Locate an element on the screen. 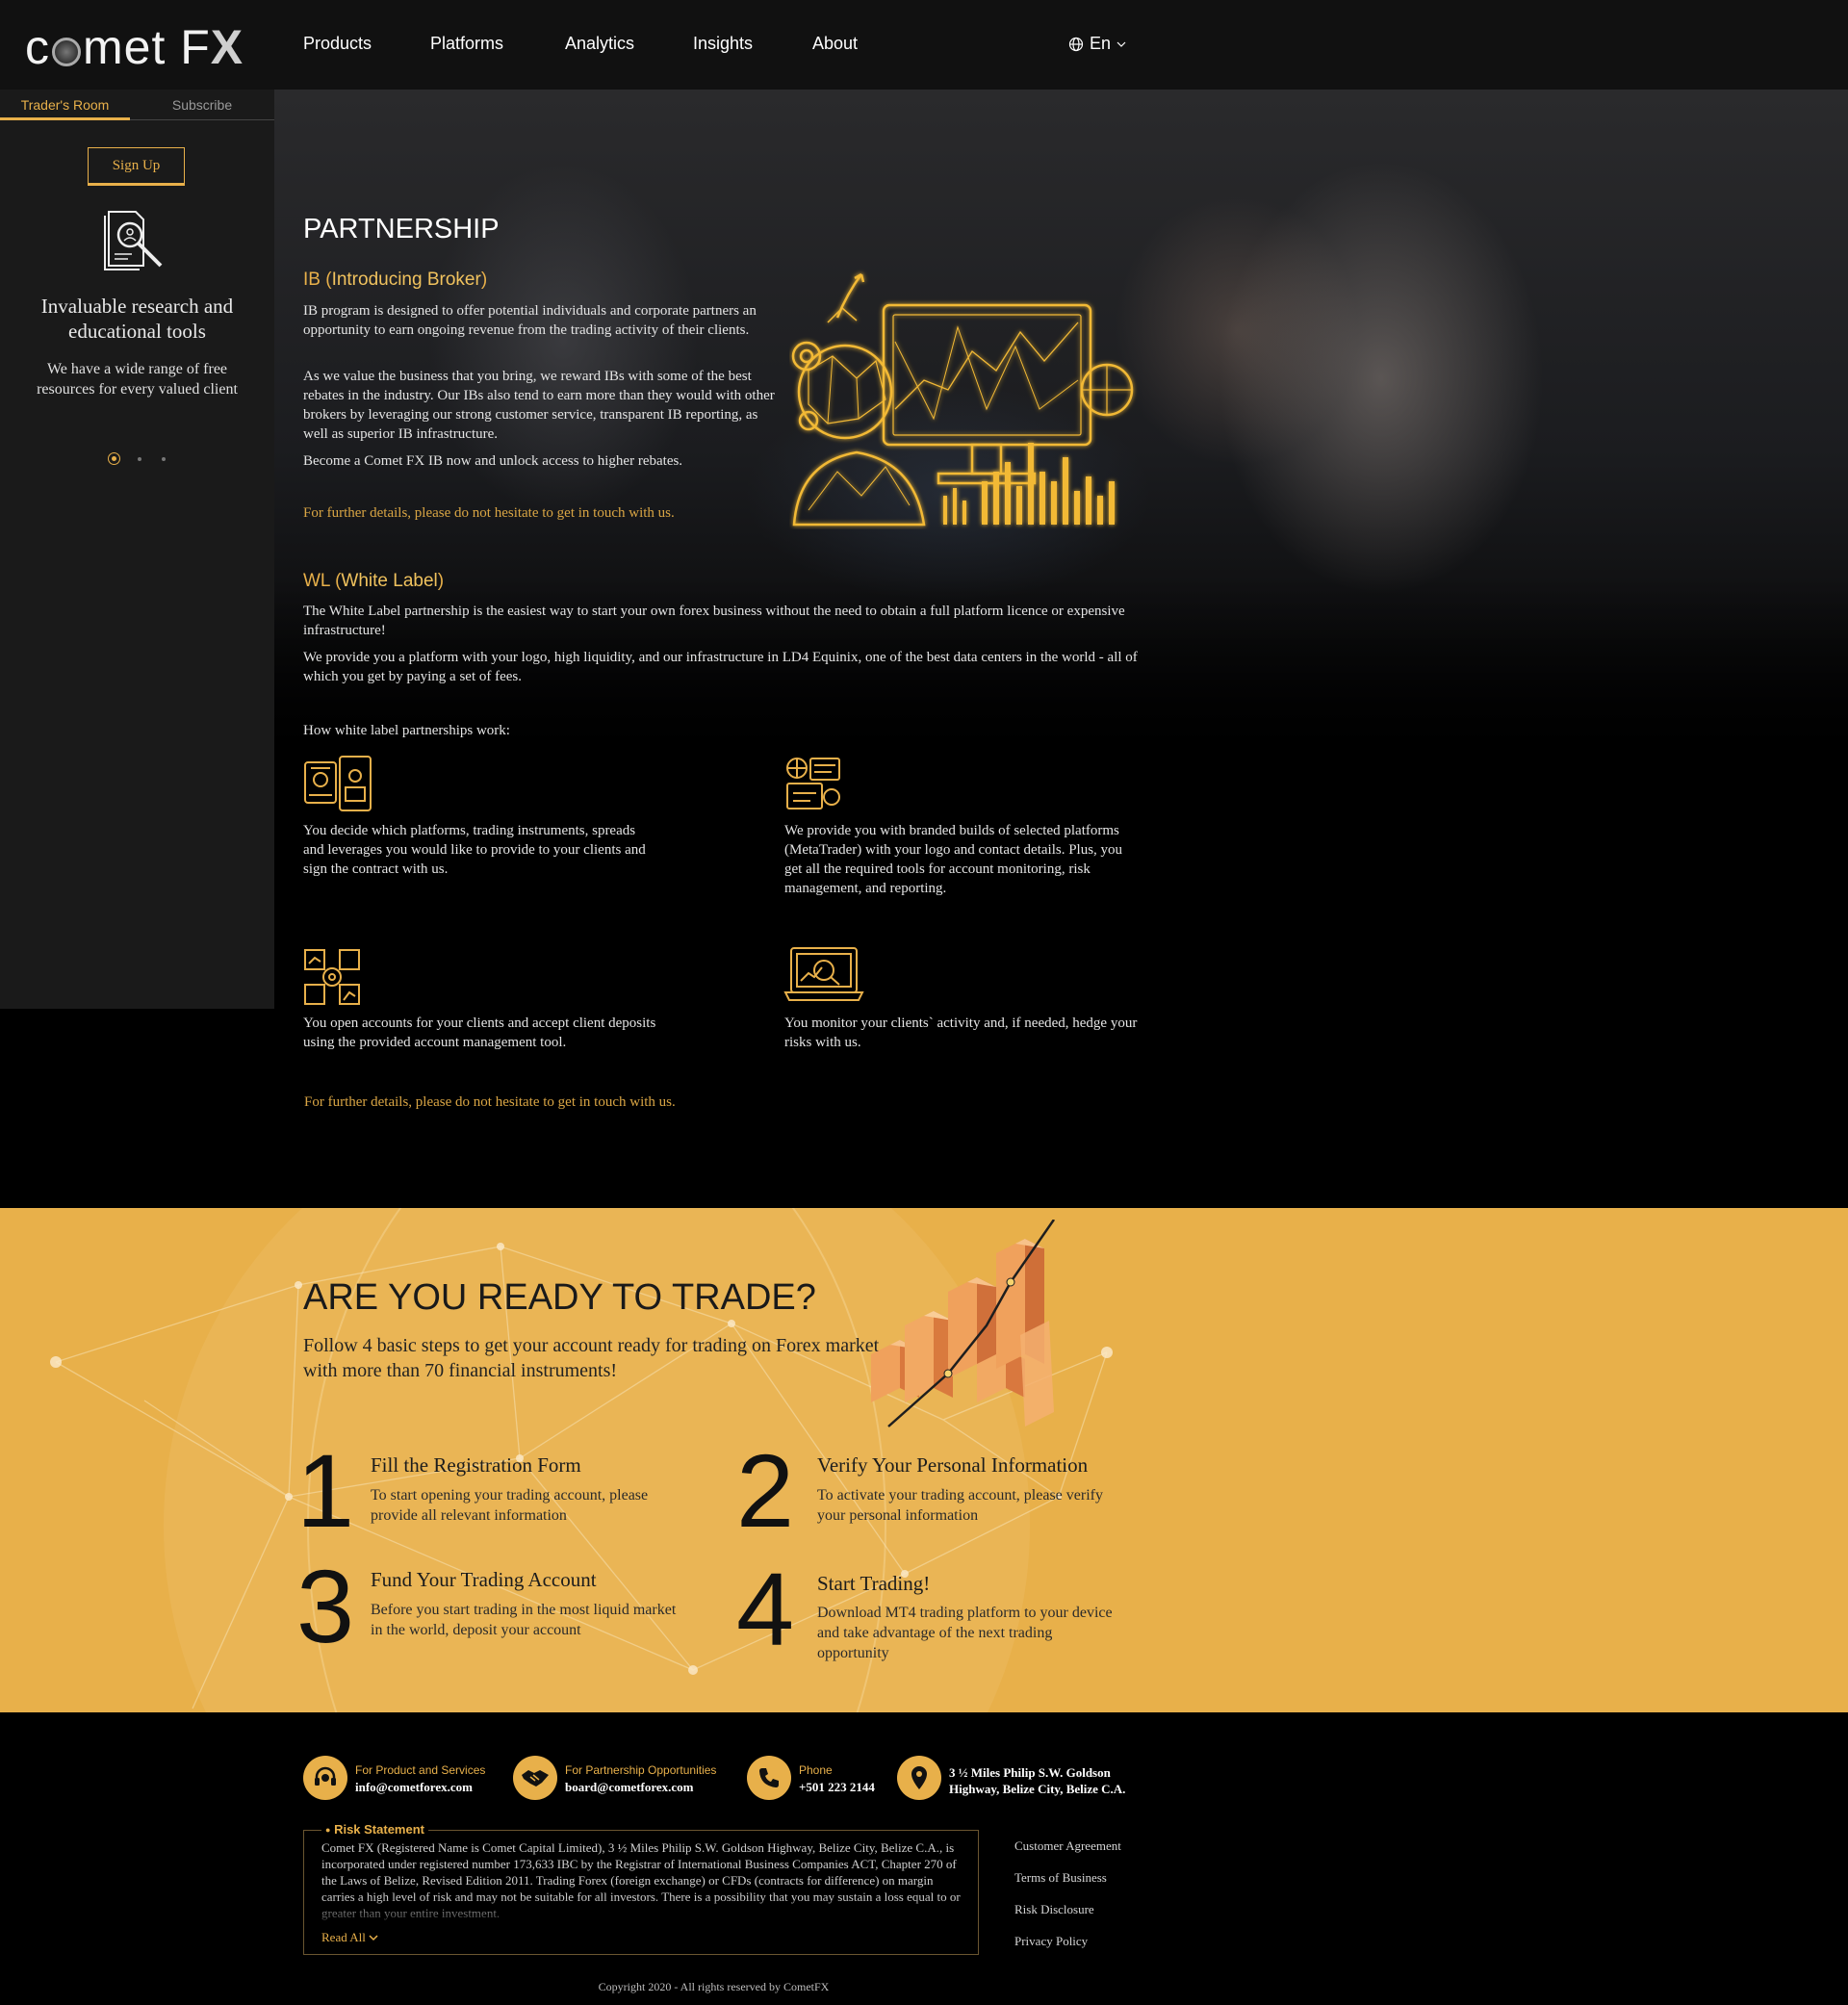  wl-abbr: WL is located at coordinates (316, 581).